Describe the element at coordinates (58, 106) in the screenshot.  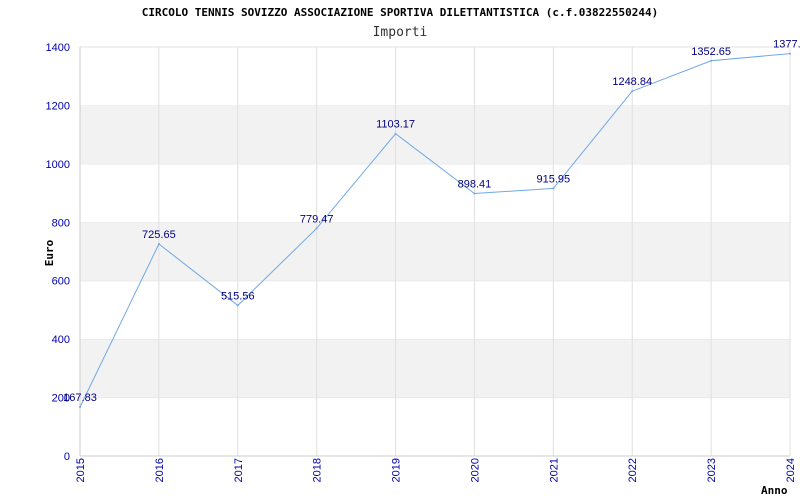
I see `y-tick-label: 1200` at that location.